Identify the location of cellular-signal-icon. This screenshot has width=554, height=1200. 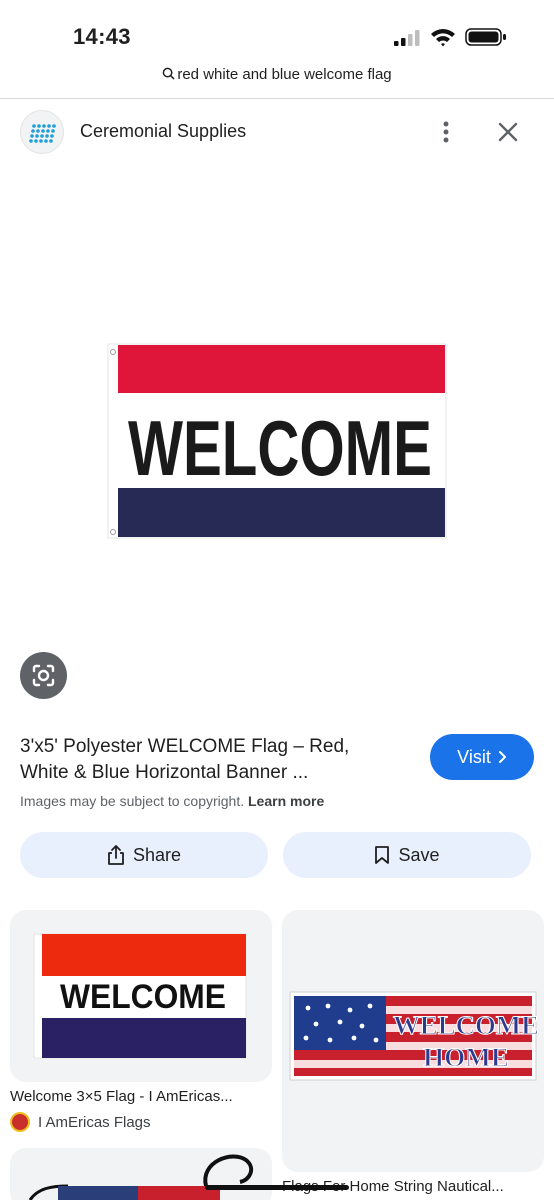
(407, 38).